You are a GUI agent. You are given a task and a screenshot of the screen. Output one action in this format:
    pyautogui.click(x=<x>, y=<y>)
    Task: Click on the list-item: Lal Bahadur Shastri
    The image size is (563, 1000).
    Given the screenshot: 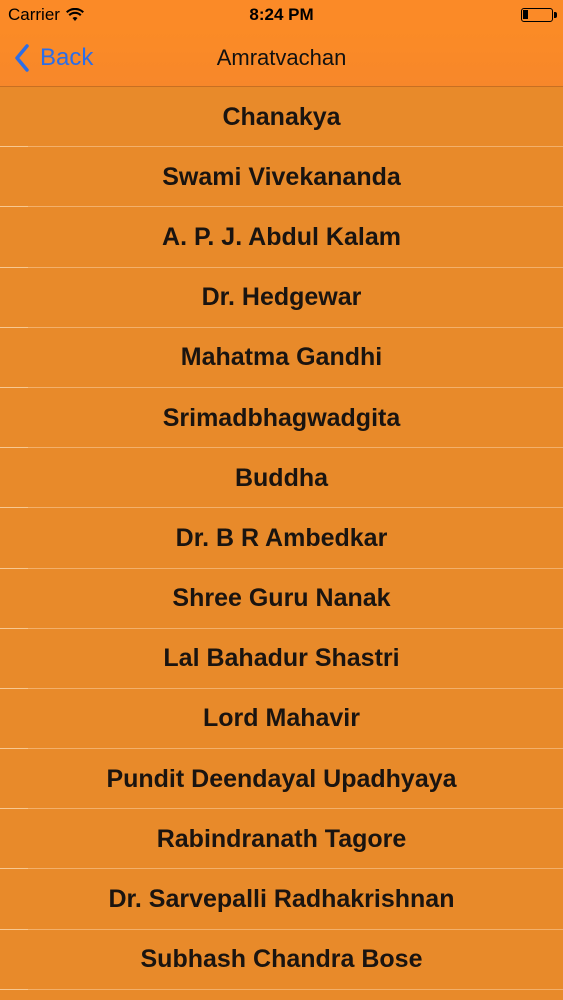 What is the action you would take?
    pyautogui.click(x=281, y=659)
    